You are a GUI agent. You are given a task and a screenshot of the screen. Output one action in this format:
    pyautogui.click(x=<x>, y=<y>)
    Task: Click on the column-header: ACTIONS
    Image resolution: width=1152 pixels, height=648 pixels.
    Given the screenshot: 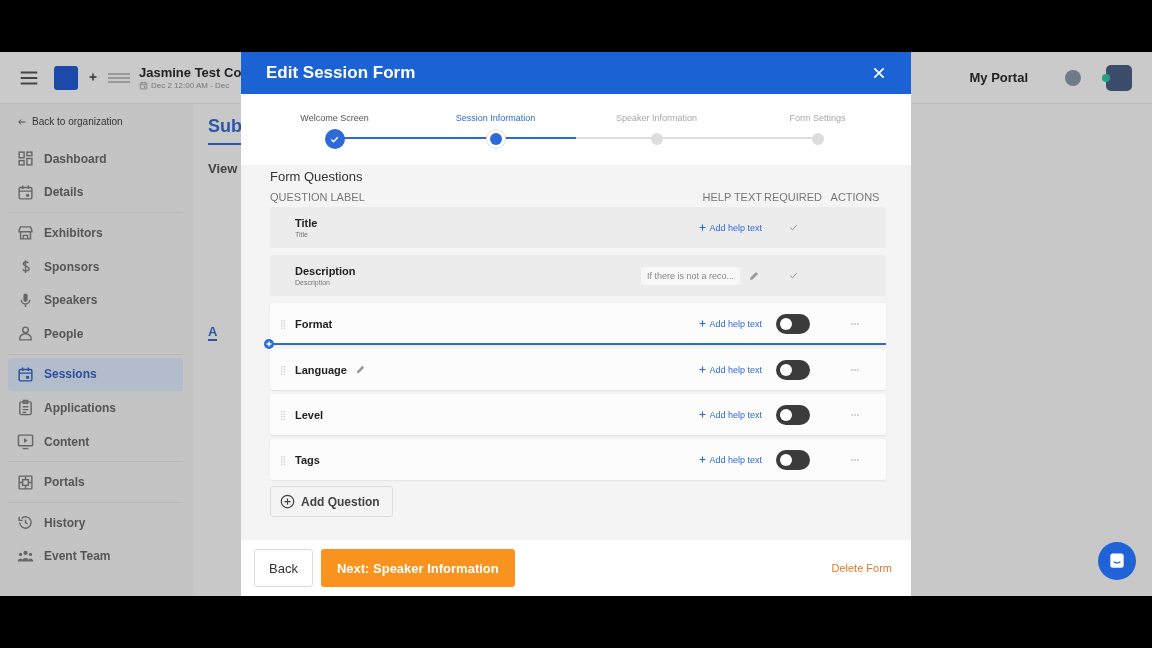 What is the action you would take?
    pyautogui.click(x=855, y=197)
    